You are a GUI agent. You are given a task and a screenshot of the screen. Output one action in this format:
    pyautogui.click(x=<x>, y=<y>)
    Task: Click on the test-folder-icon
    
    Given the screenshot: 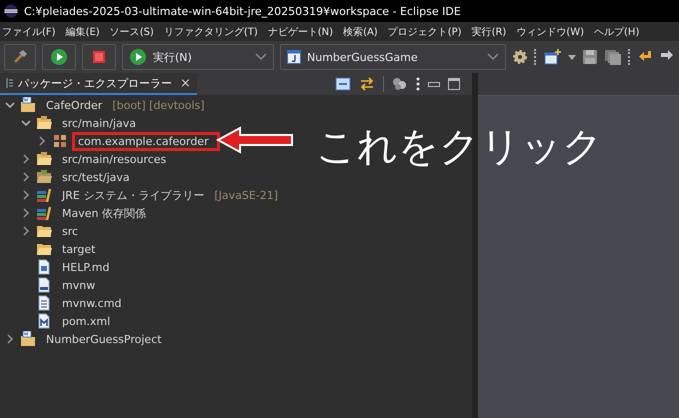 What is the action you would take?
    pyautogui.click(x=44, y=177)
    